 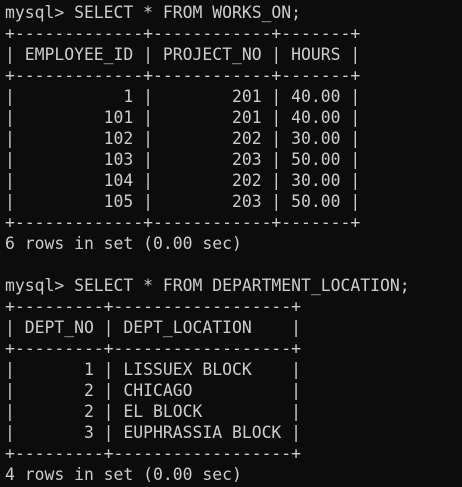 I want to click on table-row: | 103 | 203 | 50.00 |, so click(x=183, y=159).